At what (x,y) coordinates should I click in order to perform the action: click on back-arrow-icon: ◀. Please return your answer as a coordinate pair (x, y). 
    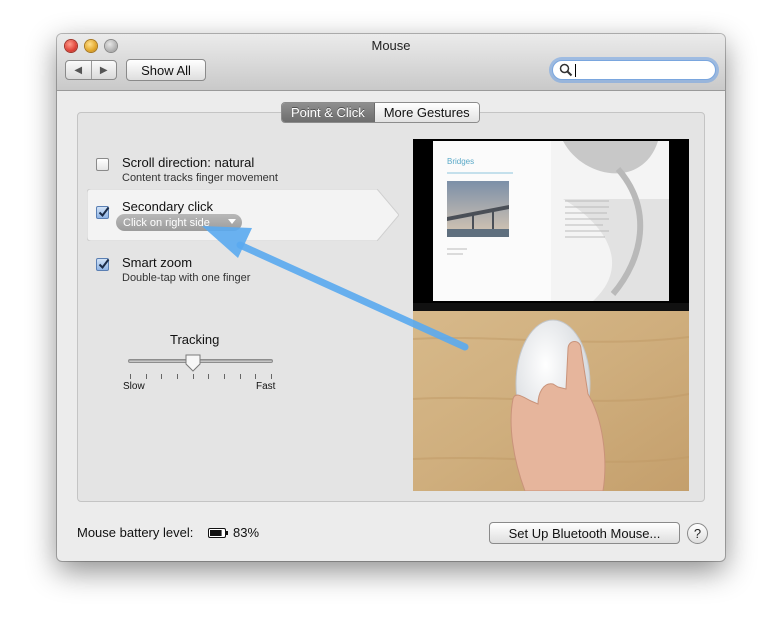
    Looking at the image, I should click on (79, 70).